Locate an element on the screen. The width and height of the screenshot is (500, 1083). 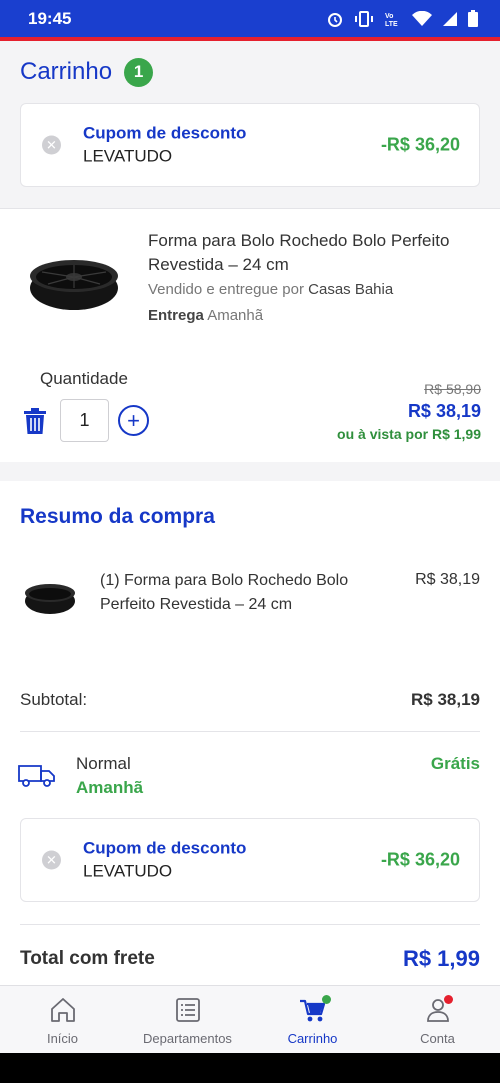
delivery-label: Entrega is located at coordinates (176, 315).